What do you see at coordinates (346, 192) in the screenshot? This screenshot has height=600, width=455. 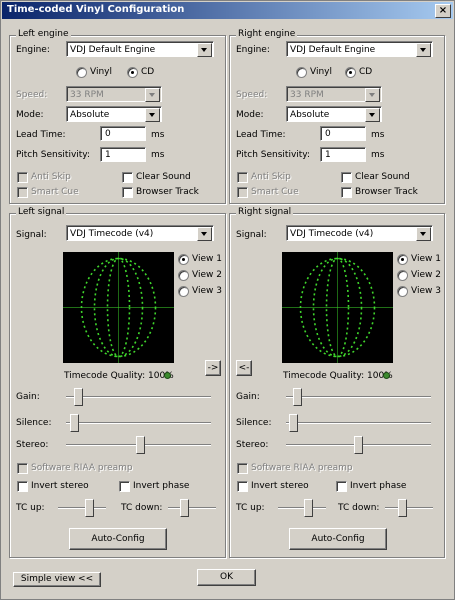 I see `right-browser-track-checkbox` at bounding box center [346, 192].